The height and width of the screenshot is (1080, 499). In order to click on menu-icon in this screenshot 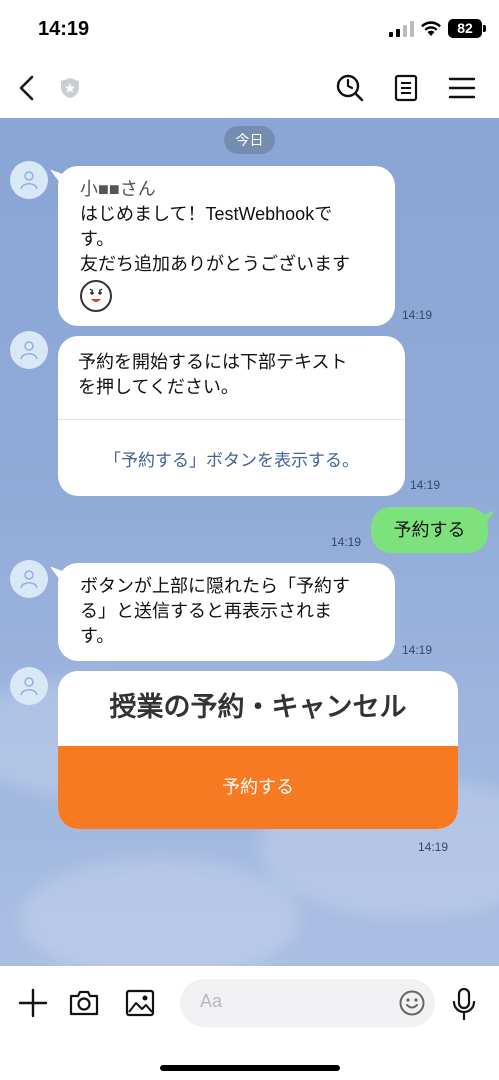, I will do `click(462, 88)`.